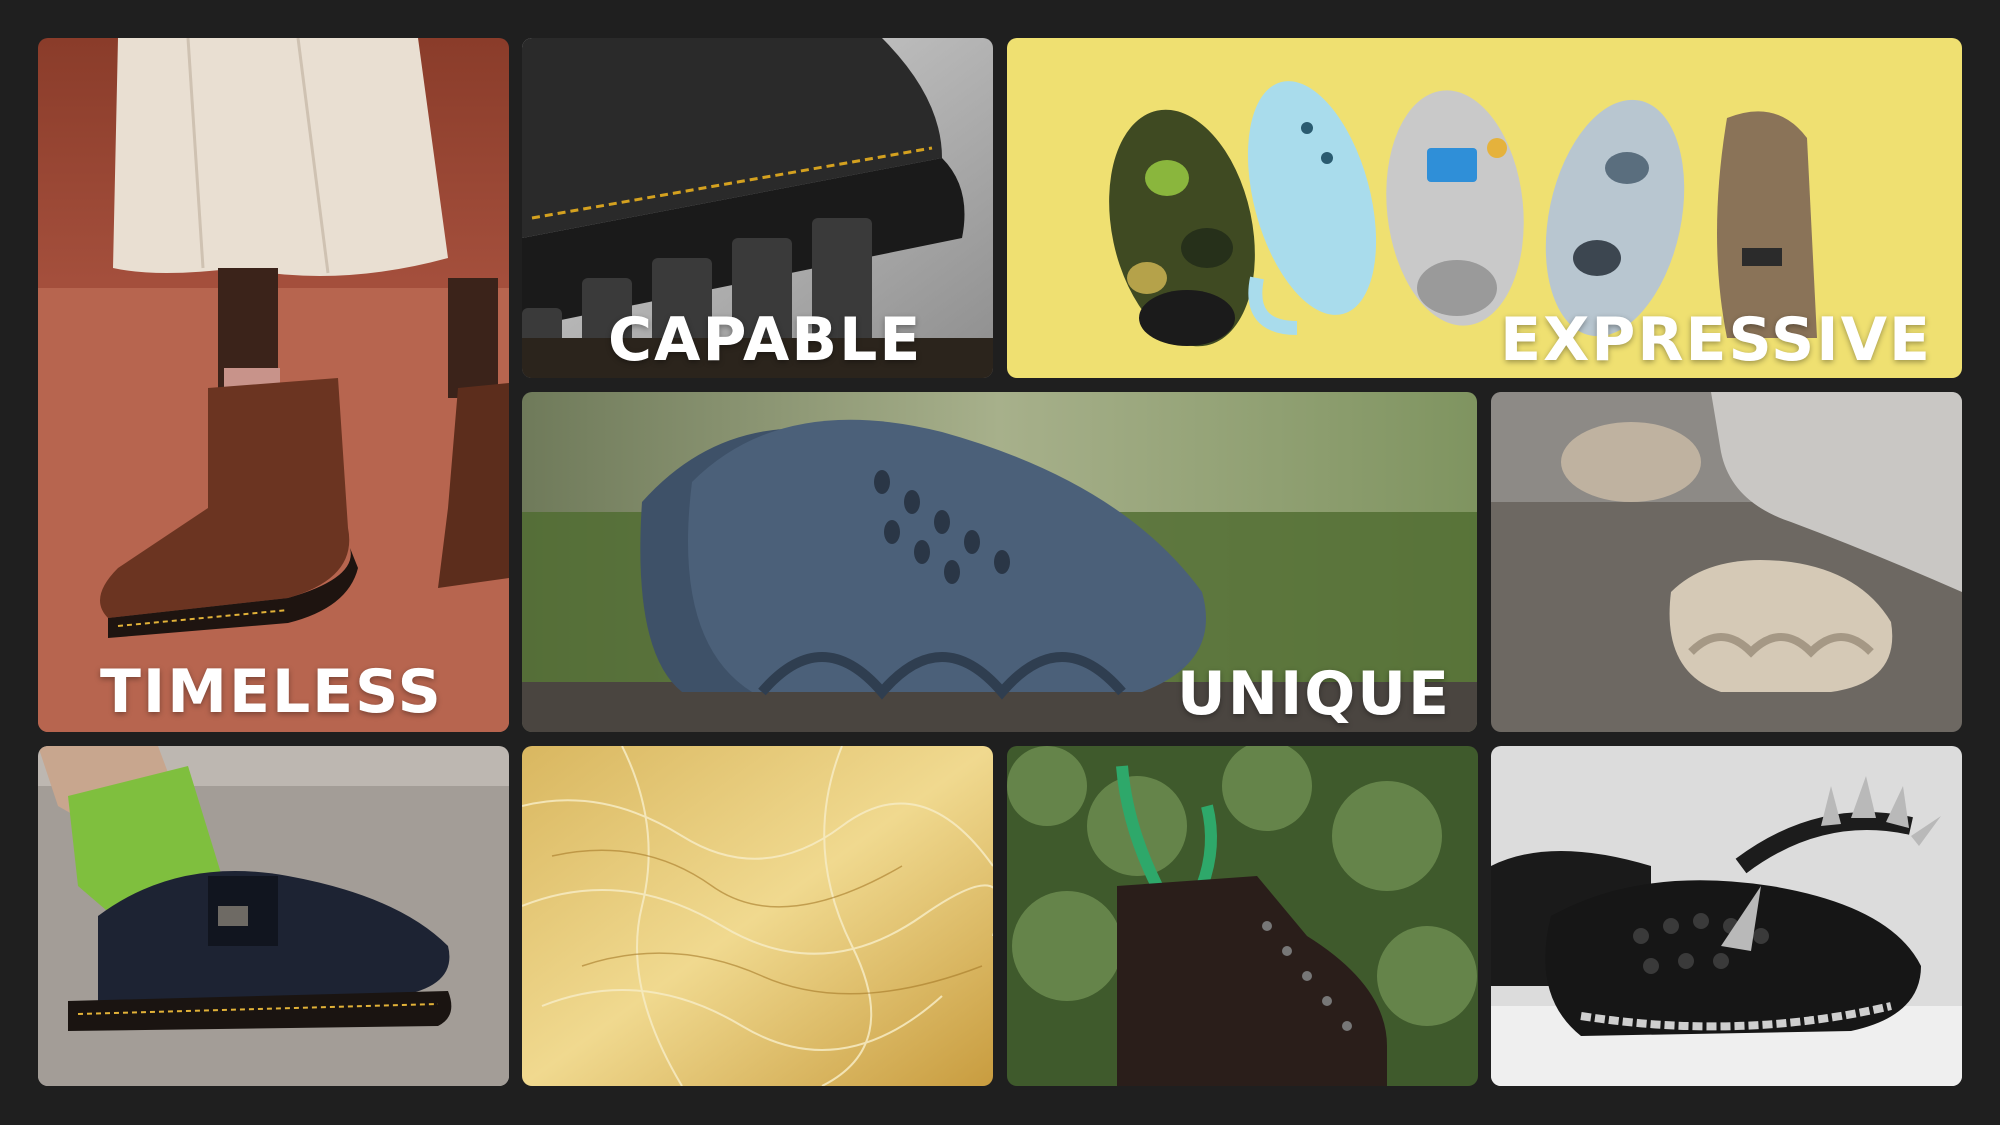 The width and height of the screenshot is (2000, 1125). I want to click on tile-beige-clog-street, so click(1726, 562).